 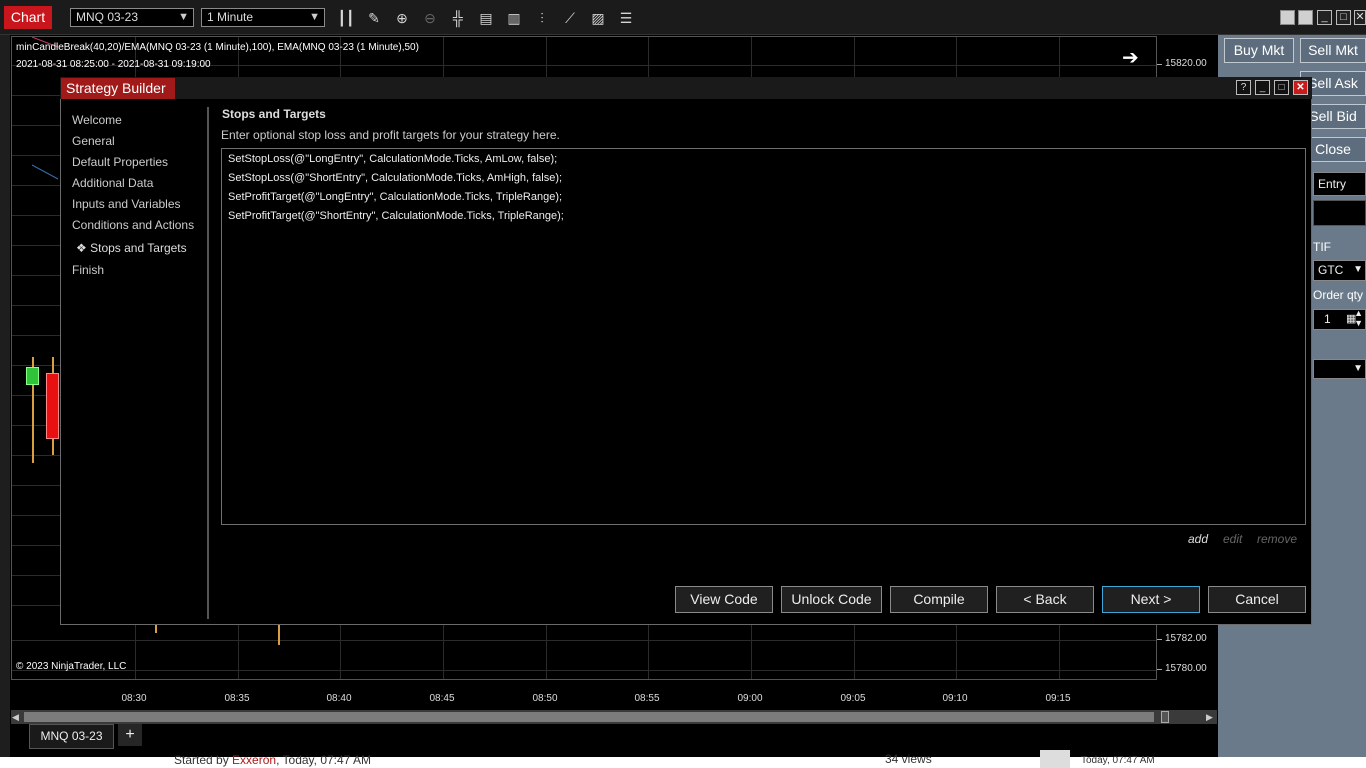 I want to click on nav-additional-data: Additional Data, so click(x=112, y=183).